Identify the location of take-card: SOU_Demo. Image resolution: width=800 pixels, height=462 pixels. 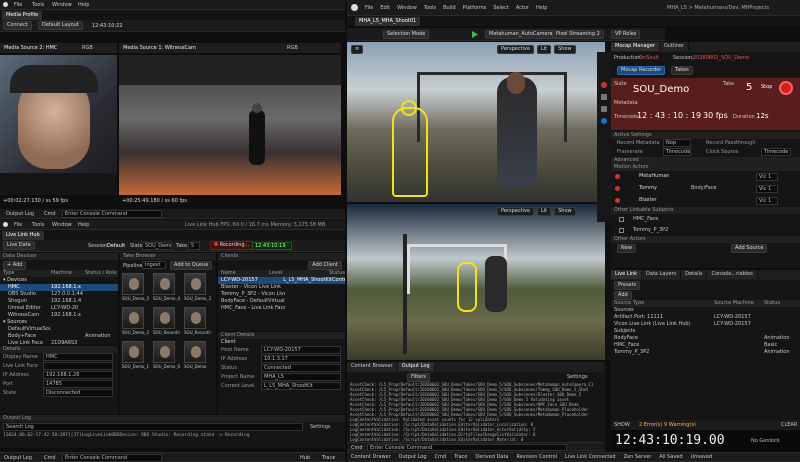
(197, 355).